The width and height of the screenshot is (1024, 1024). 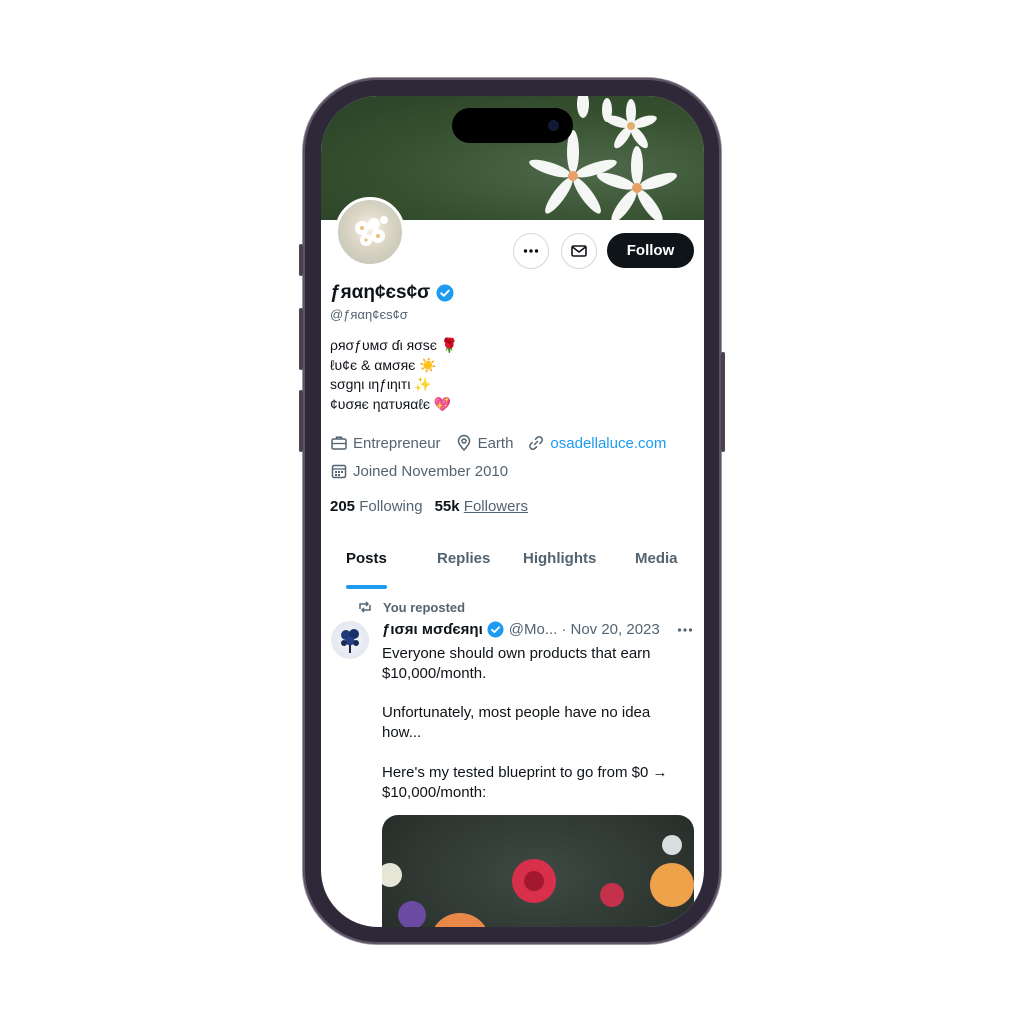 What do you see at coordinates (343, 506) in the screenshot?
I see `following-count: 205` at bounding box center [343, 506].